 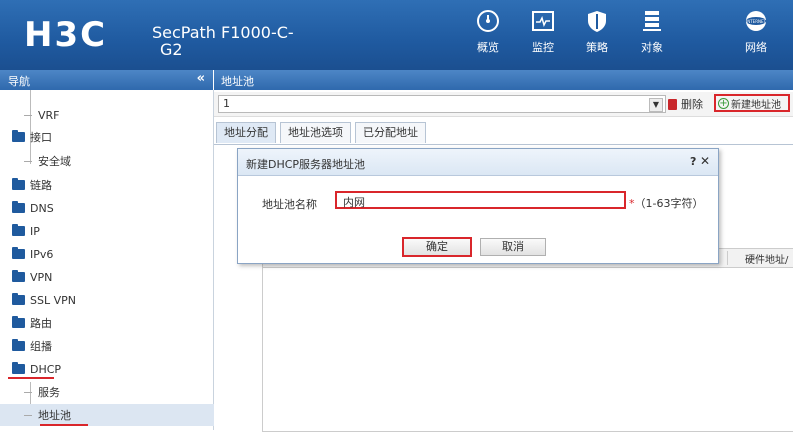 I want to click on network-icon: INTERNET, so click(x=756, y=21).